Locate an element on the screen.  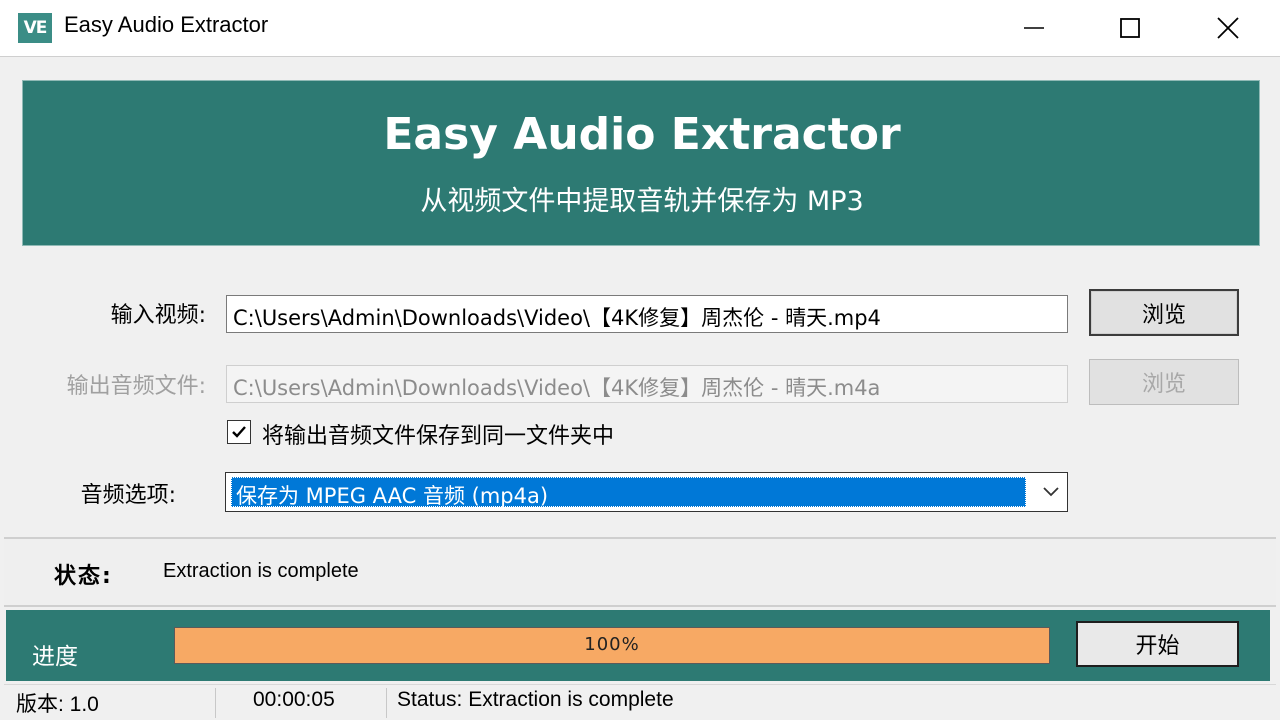
audio-options-select: 保存为 MPEG AAC 音频 (mp4a) is located at coordinates (646, 492).